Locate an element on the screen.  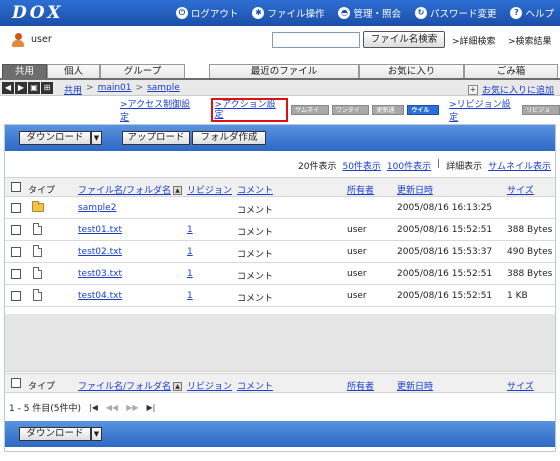
onetime-chip: ワンタイム is located at coordinates (350, 114).